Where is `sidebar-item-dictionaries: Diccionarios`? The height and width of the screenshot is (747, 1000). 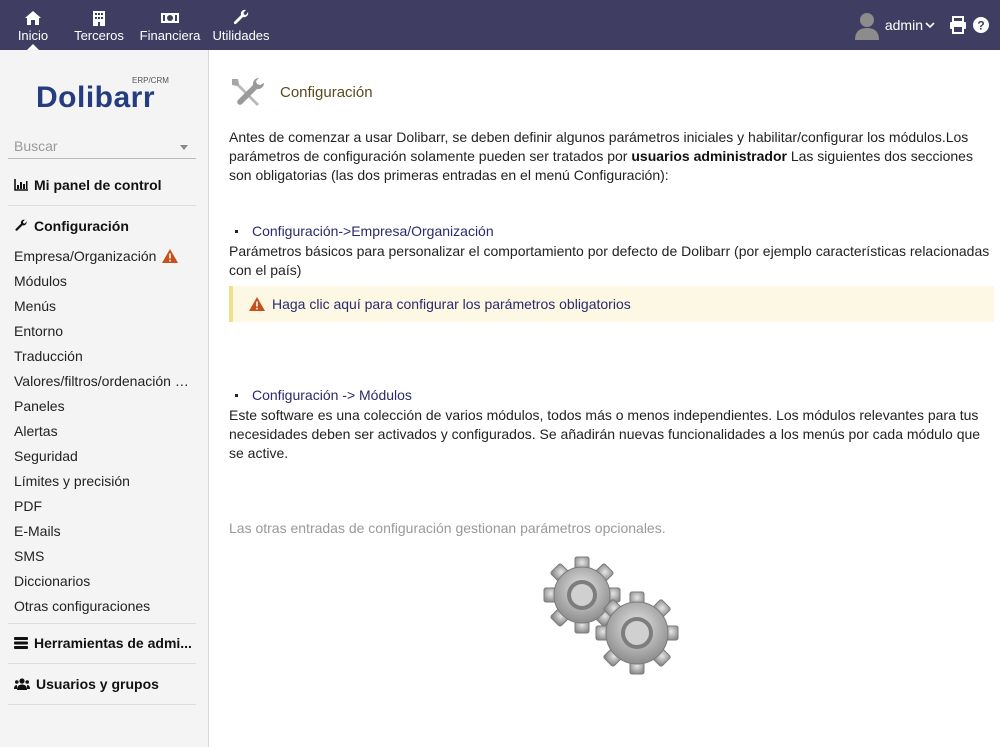 sidebar-item-dictionaries: Diccionarios is located at coordinates (104, 581).